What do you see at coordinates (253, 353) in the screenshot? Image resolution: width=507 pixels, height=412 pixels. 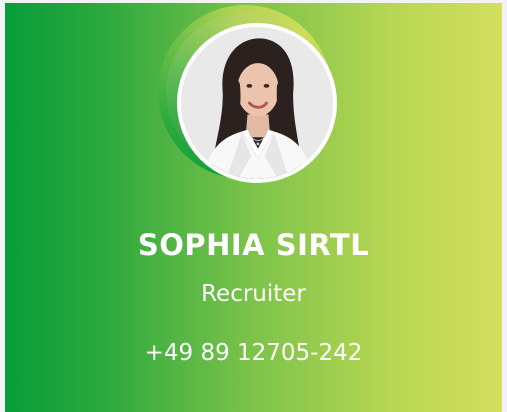 I see `phone-link: +49 89 12705-242` at bounding box center [253, 353].